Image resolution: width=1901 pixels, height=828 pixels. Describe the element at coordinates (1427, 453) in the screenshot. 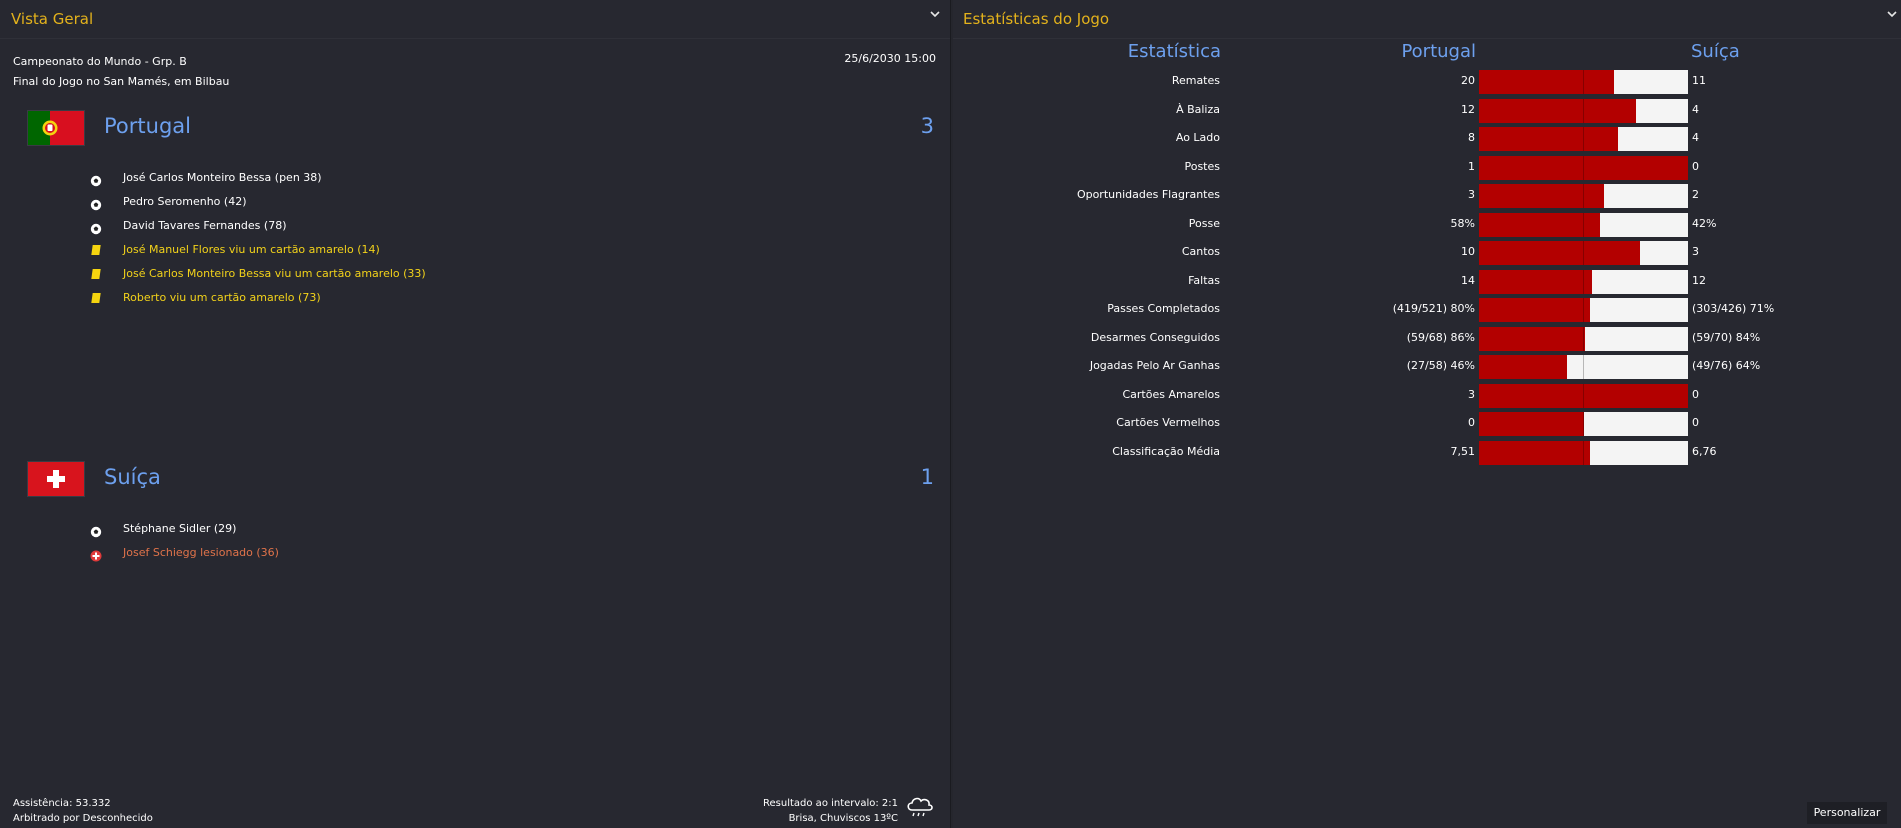

I see `table-row: Classificação Média 7,51 6,76` at that location.